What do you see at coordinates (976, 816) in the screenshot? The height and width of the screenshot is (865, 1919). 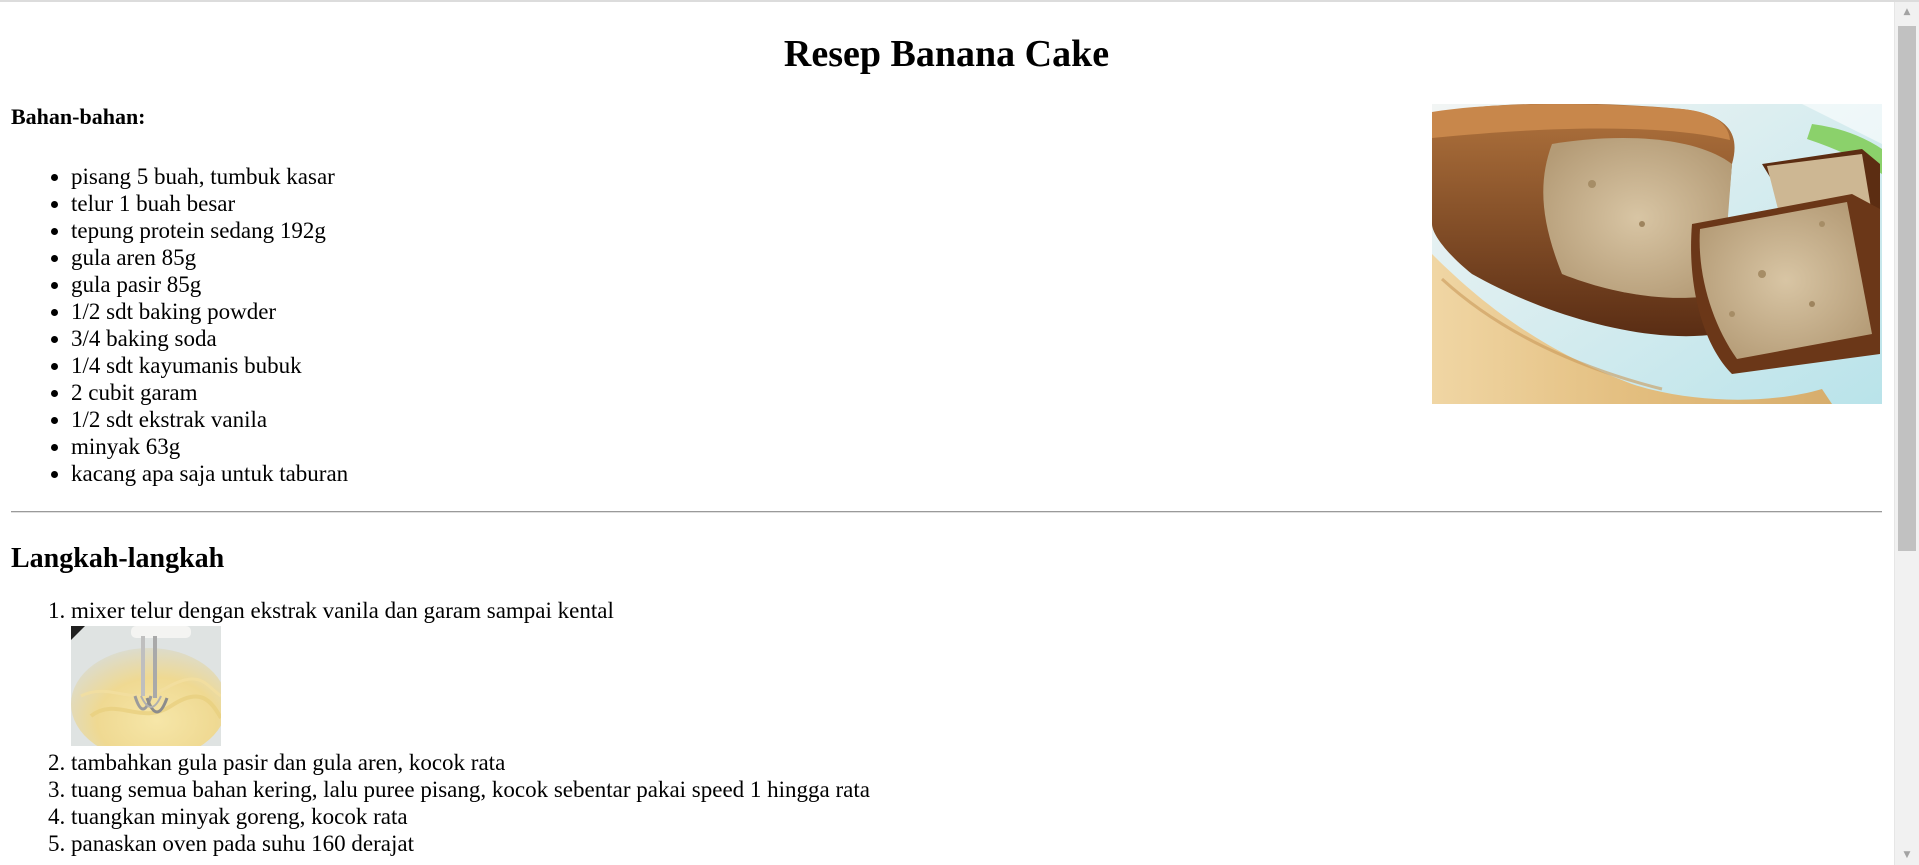 I see `step-item: tuangkan minyak goreng, kocok rata` at bounding box center [976, 816].